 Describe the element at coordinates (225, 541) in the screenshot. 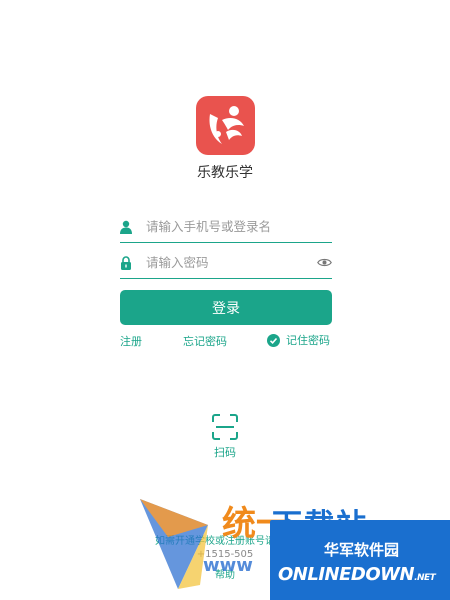

I see `footer-contact-text: 如需开通学校或注册账号请联系` at that location.